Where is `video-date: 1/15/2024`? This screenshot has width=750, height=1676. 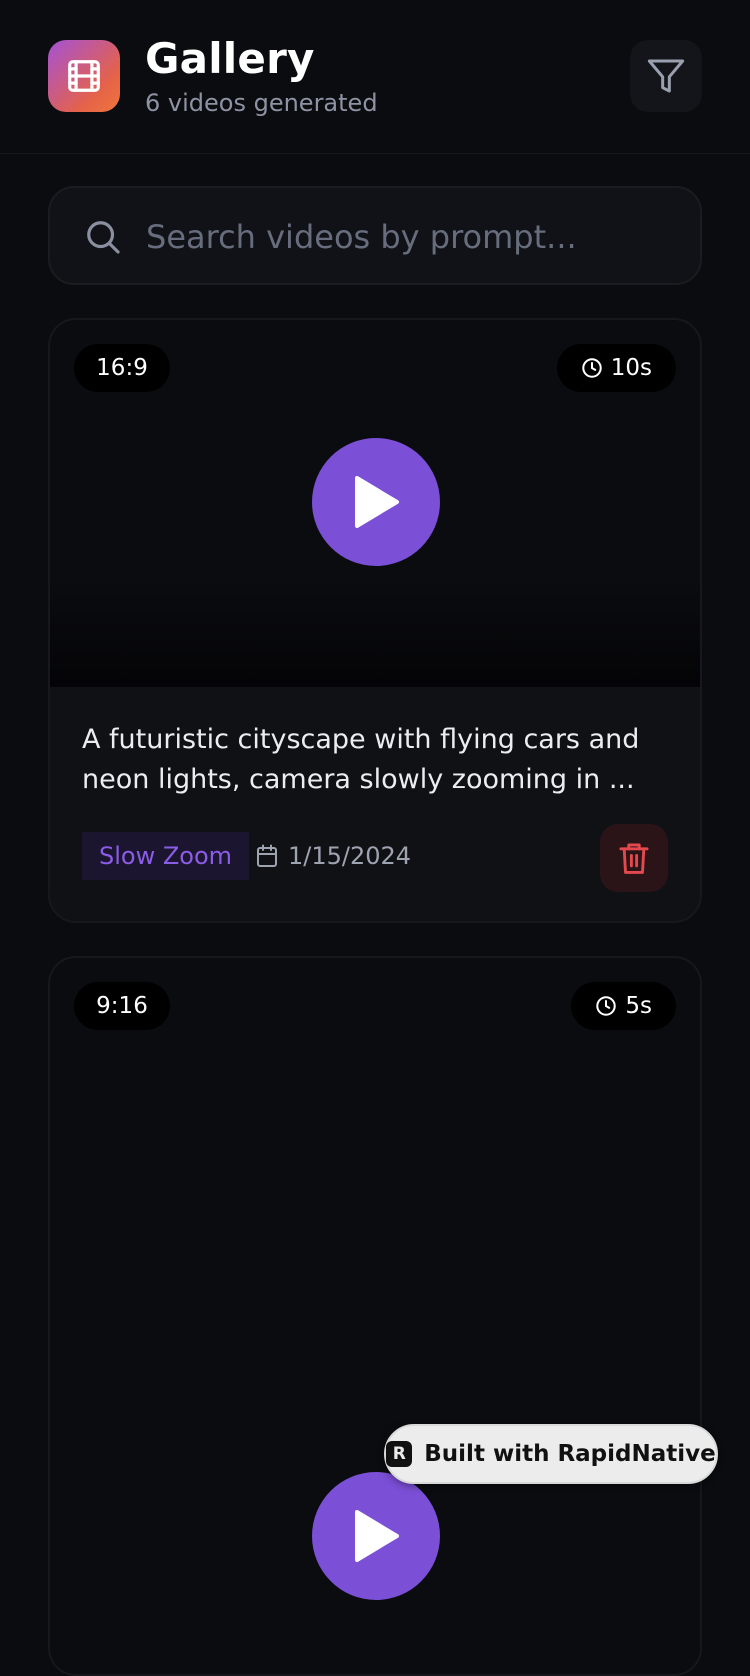 video-date: 1/15/2024 is located at coordinates (333, 856).